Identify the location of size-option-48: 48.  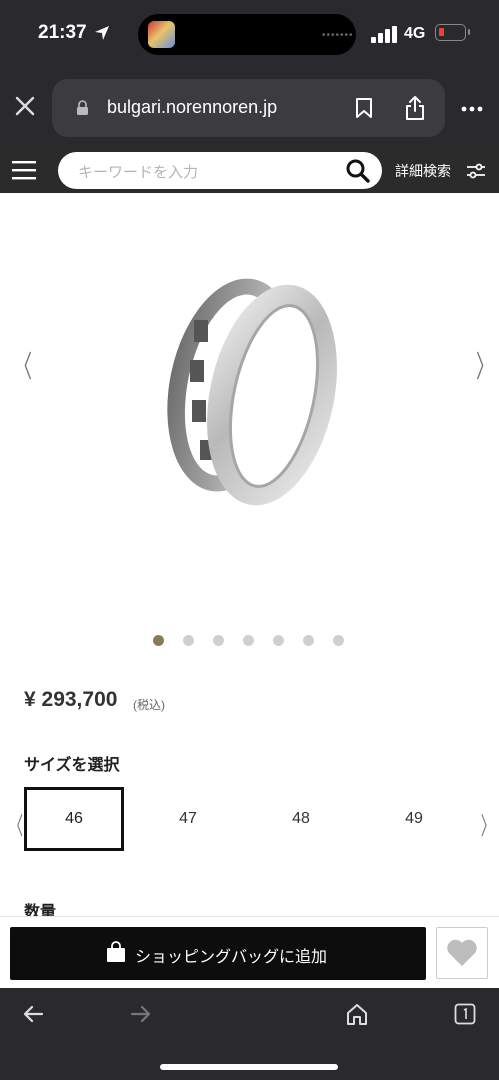
(301, 819).